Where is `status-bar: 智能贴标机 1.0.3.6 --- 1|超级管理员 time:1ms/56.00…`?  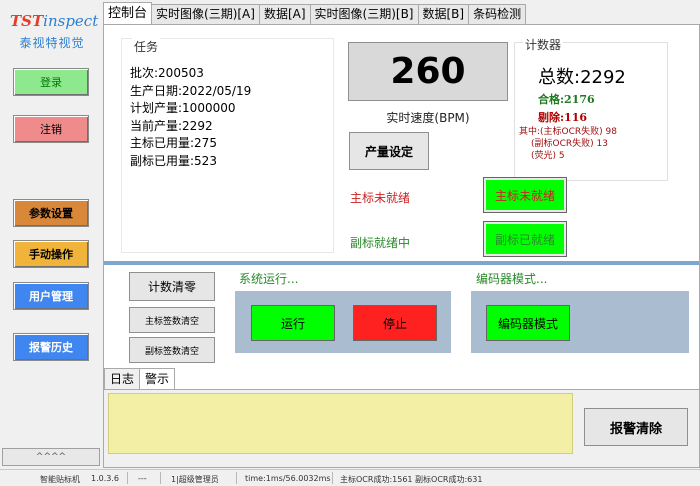 status-bar: 智能贴标机 1.0.3.6 --- 1|超级管理员 time:1ms/56.00… is located at coordinates (350, 477).